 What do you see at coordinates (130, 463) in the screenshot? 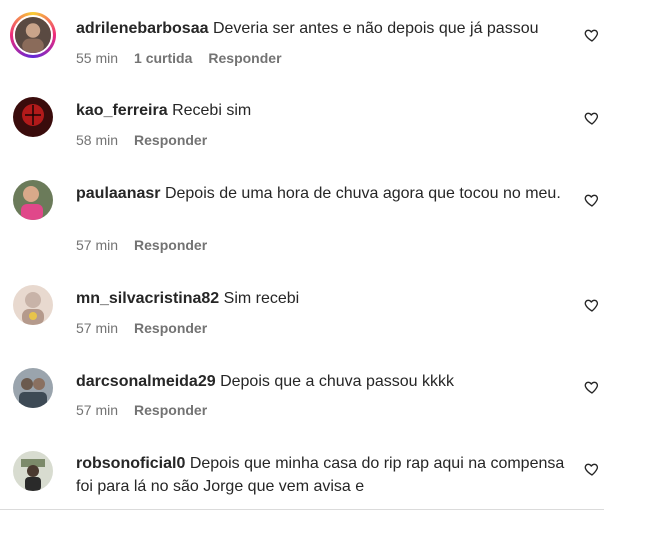
I see `username-link: robsonoficial0` at bounding box center [130, 463].